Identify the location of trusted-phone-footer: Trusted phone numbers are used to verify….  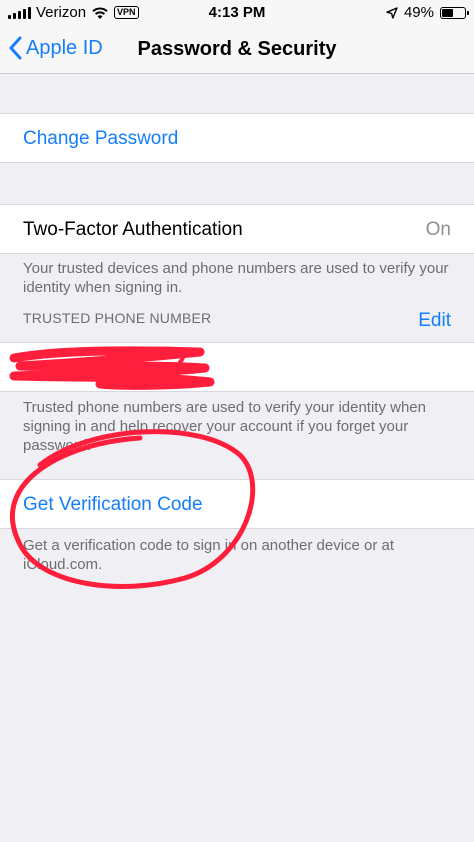
(224, 426).